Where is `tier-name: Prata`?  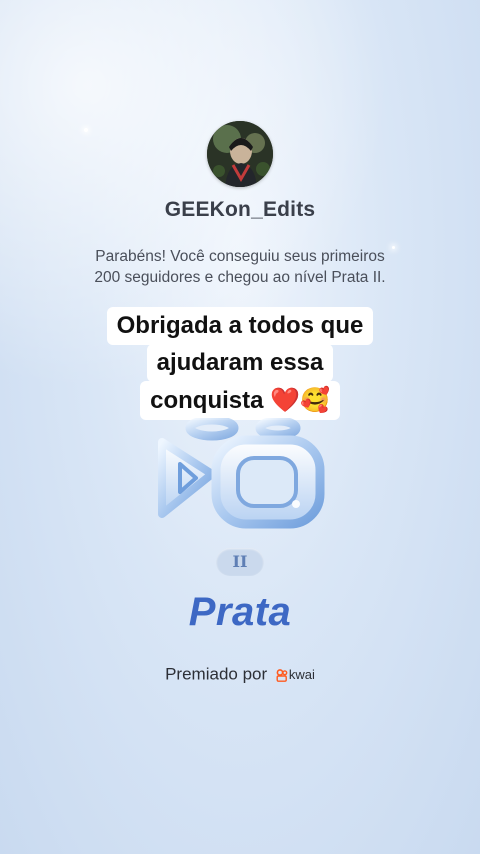
tier-name: Prata is located at coordinates (240, 612).